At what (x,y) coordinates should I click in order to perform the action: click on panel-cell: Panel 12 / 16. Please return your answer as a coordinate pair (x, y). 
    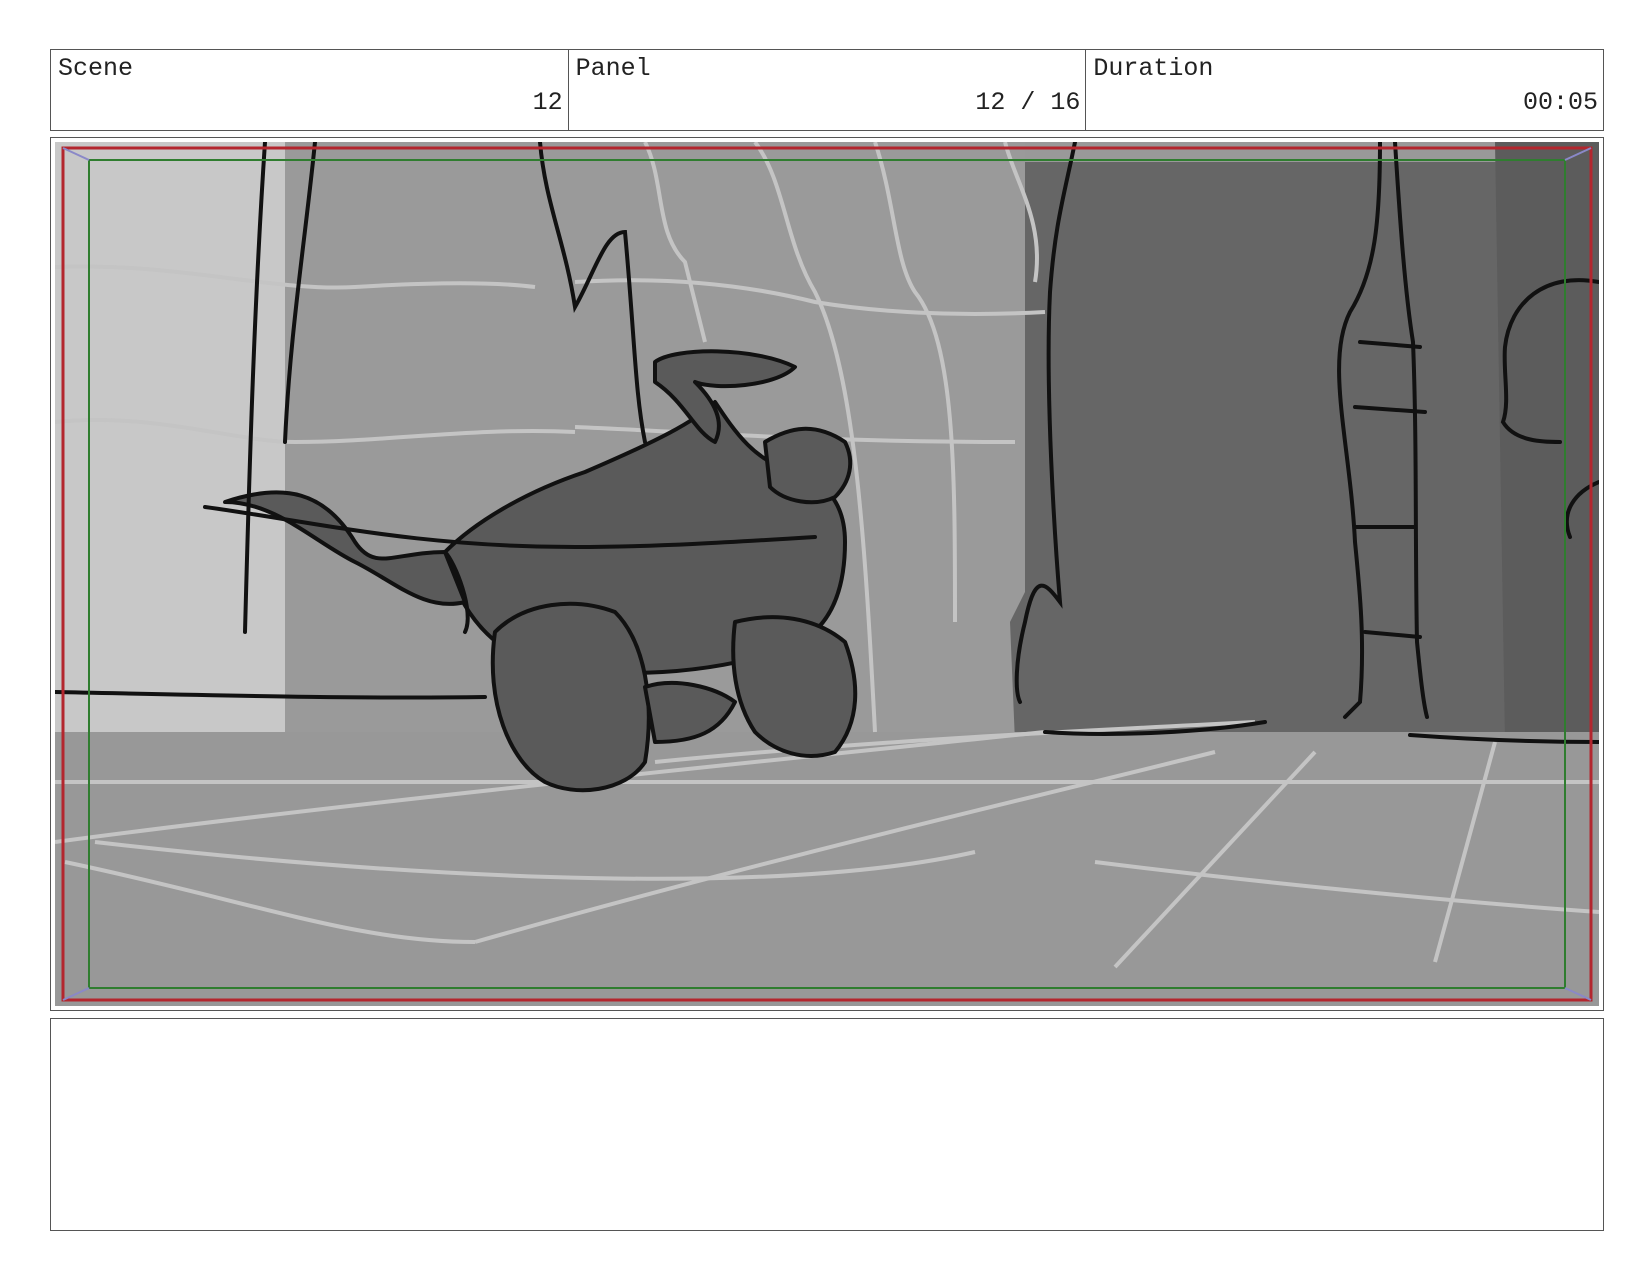
    Looking at the image, I should click on (828, 90).